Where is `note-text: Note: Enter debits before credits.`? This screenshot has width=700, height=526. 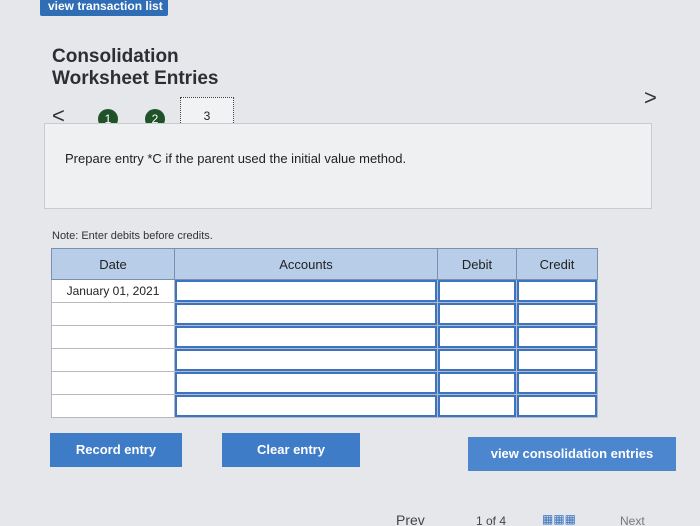 note-text: Note: Enter debits before credits. is located at coordinates (132, 236).